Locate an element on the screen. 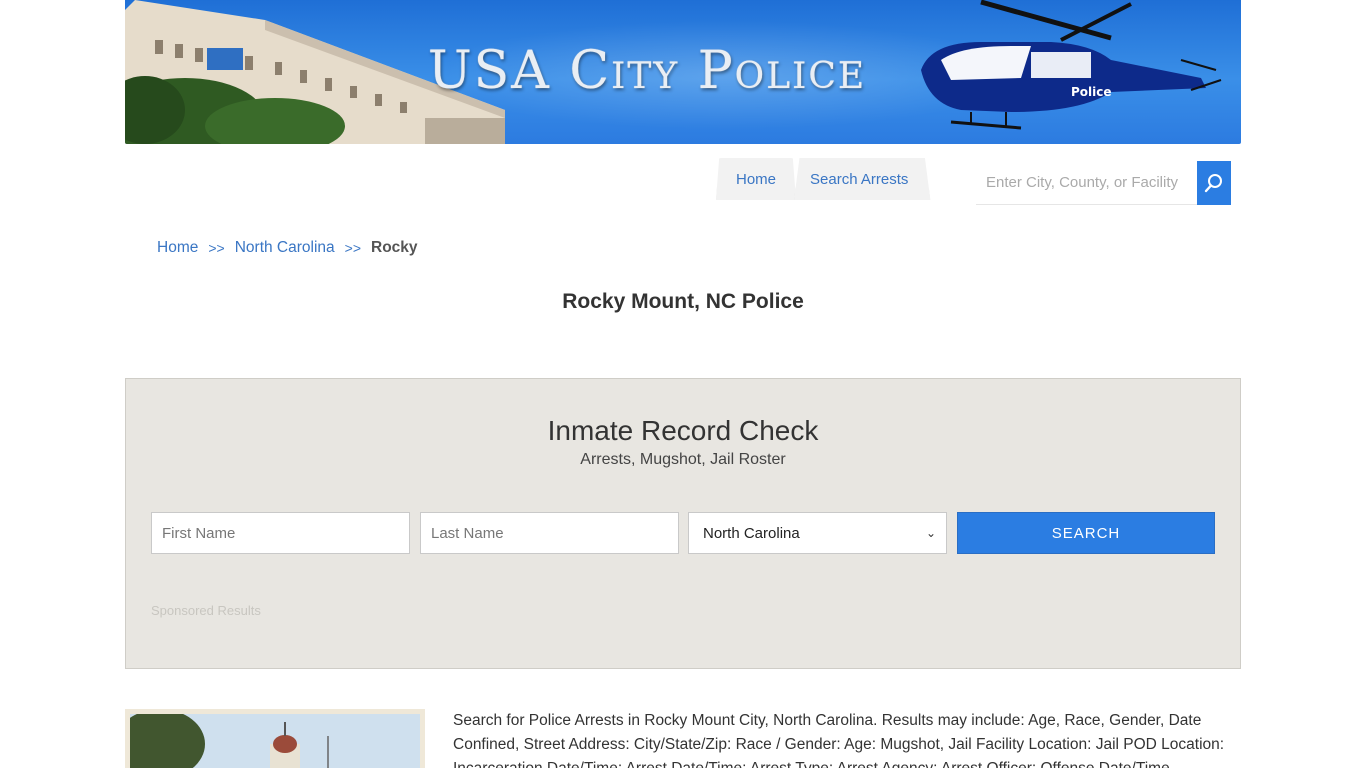 The height and width of the screenshot is (768, 1366). breadcrumb: Home >> North Carolina >> Rocky is located at coordinates (287, 248).